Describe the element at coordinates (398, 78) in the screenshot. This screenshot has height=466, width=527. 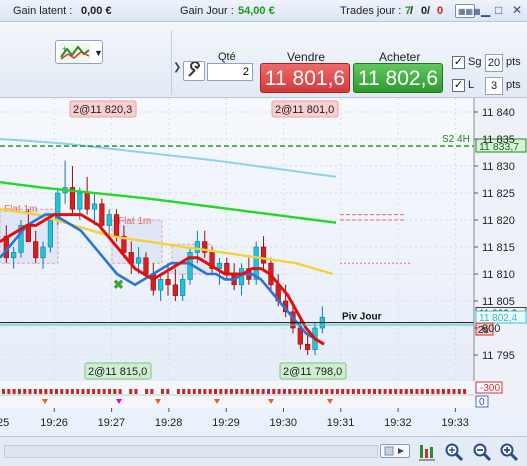
I see `buy-button: 11 802,6` at that location.